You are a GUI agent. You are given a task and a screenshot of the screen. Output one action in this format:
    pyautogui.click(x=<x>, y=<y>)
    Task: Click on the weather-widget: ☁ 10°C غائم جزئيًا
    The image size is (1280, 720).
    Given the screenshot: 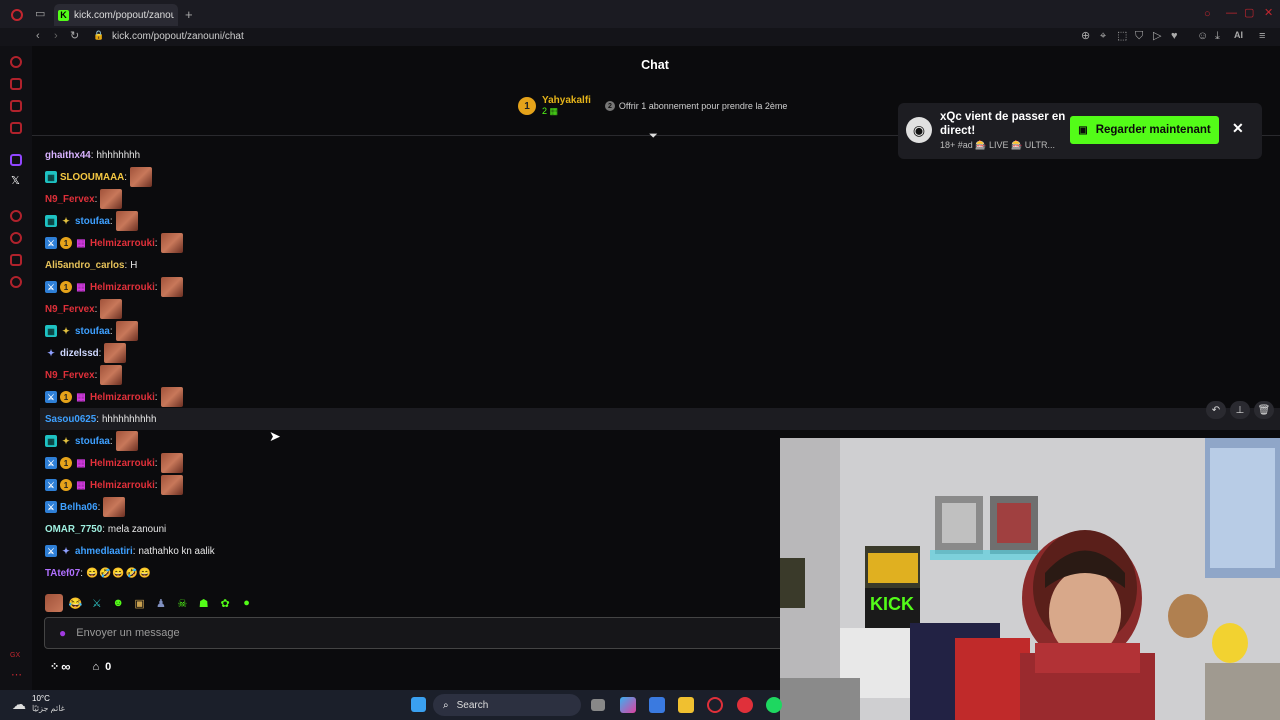 What is the action you would take?
    pyautogui.click(x=38, y=704)
    